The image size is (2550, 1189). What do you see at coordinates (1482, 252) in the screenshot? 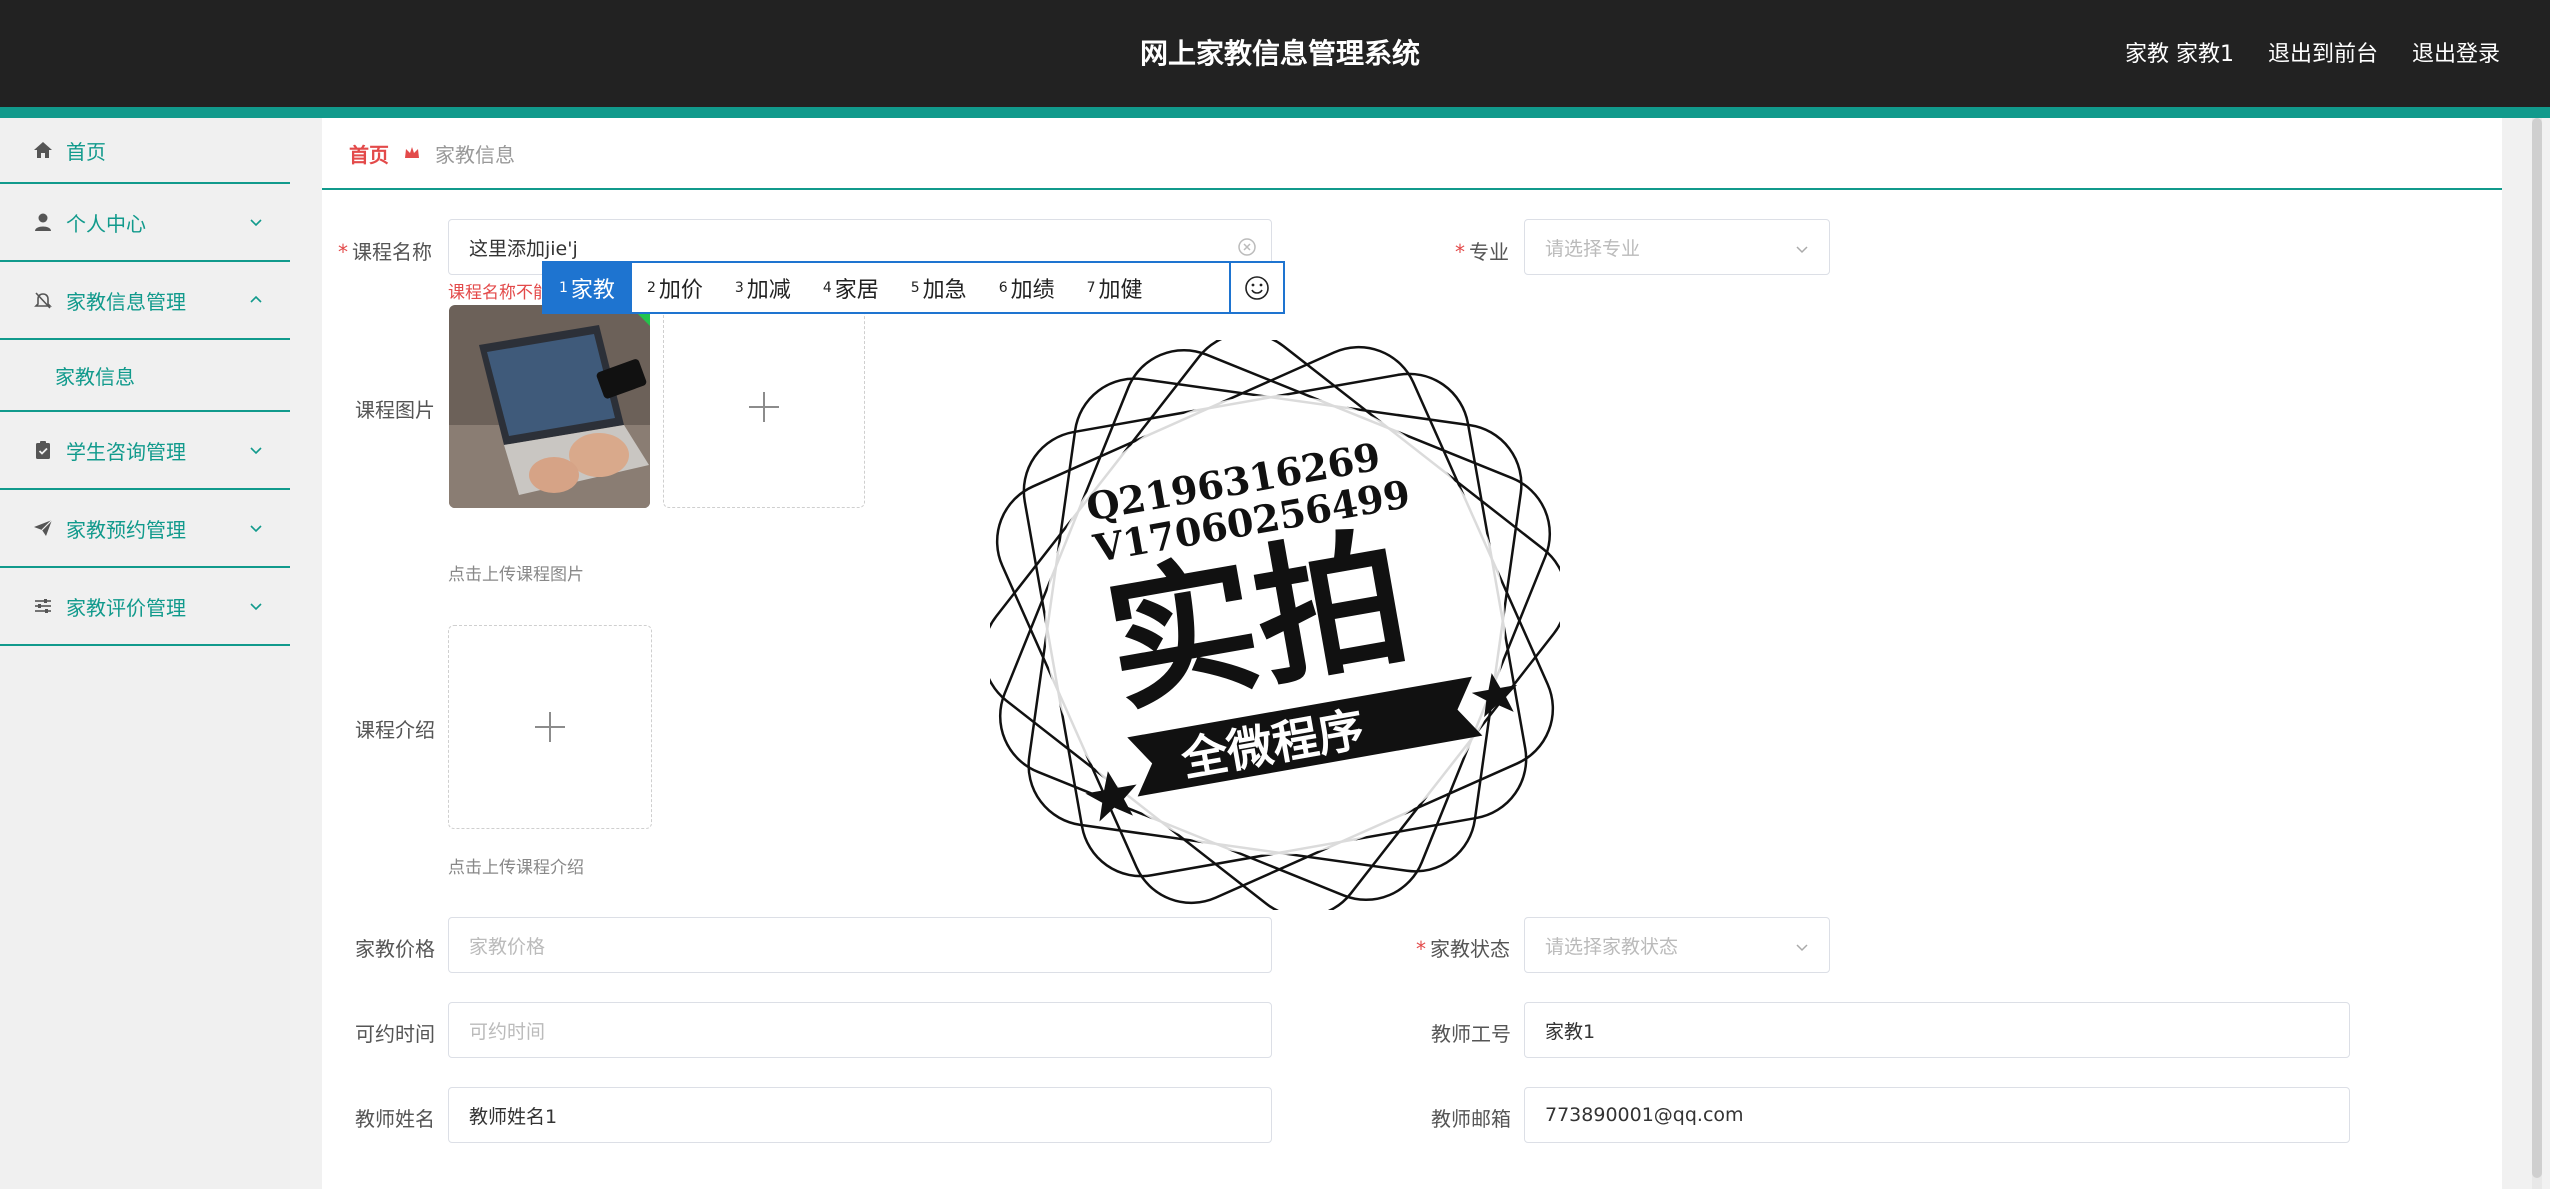
I see `major-label: * 专业` at bounding box center [1482, 252].